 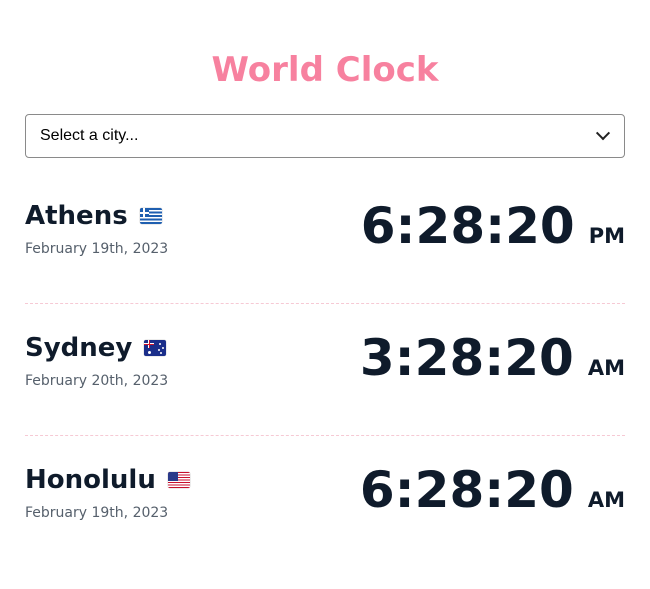 I want to click on city-time: 6:28:20 AM, so click(x=492, y=490).